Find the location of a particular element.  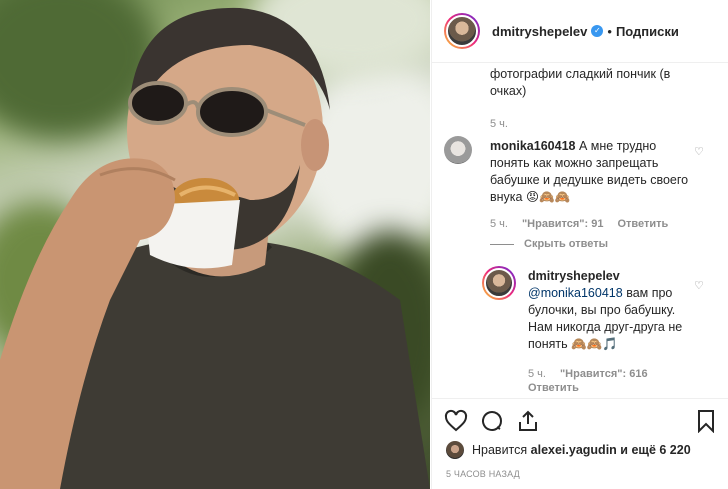

heart-icon is located at coordinates (456, 421).